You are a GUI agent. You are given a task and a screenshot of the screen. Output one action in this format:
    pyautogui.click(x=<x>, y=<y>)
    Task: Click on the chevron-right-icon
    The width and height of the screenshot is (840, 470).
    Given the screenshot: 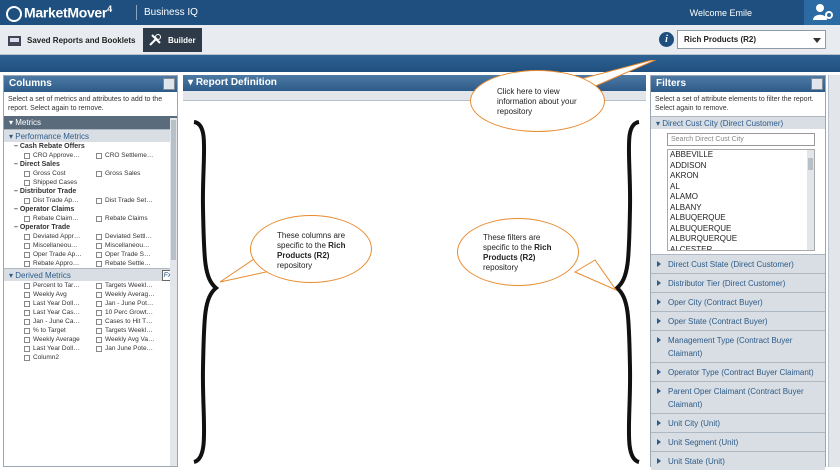 What is the action you would take?
    pyautogui.click(x=659, y=423)
    